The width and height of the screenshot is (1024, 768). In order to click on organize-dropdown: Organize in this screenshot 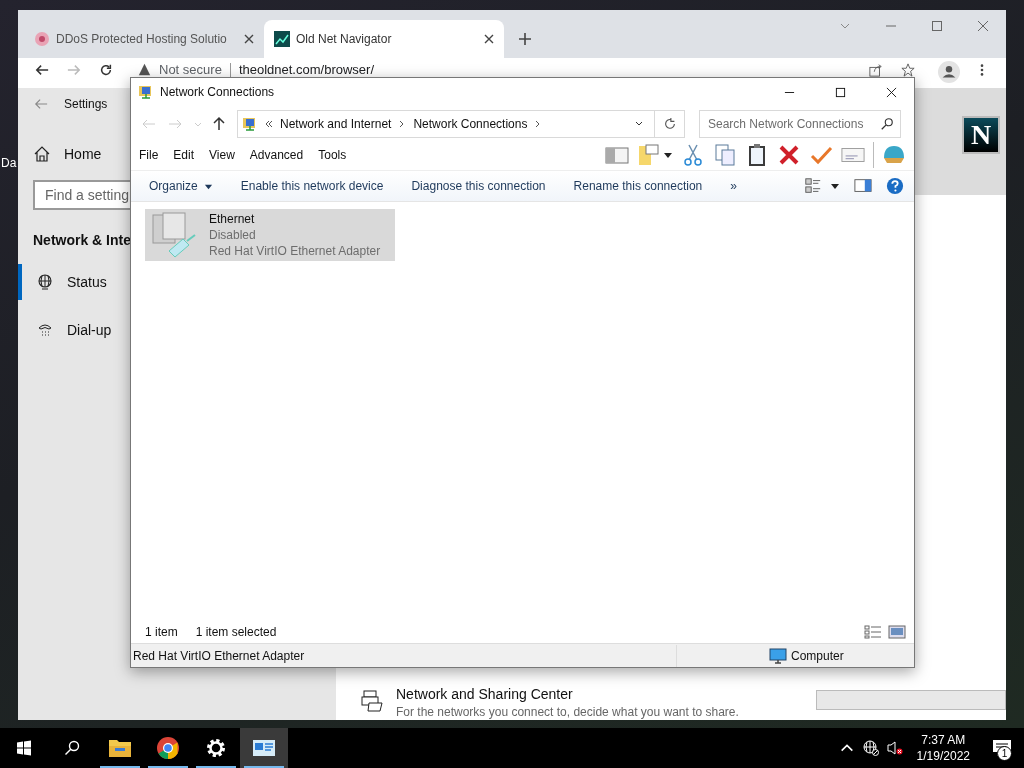, I will do `click(181, 186)`.